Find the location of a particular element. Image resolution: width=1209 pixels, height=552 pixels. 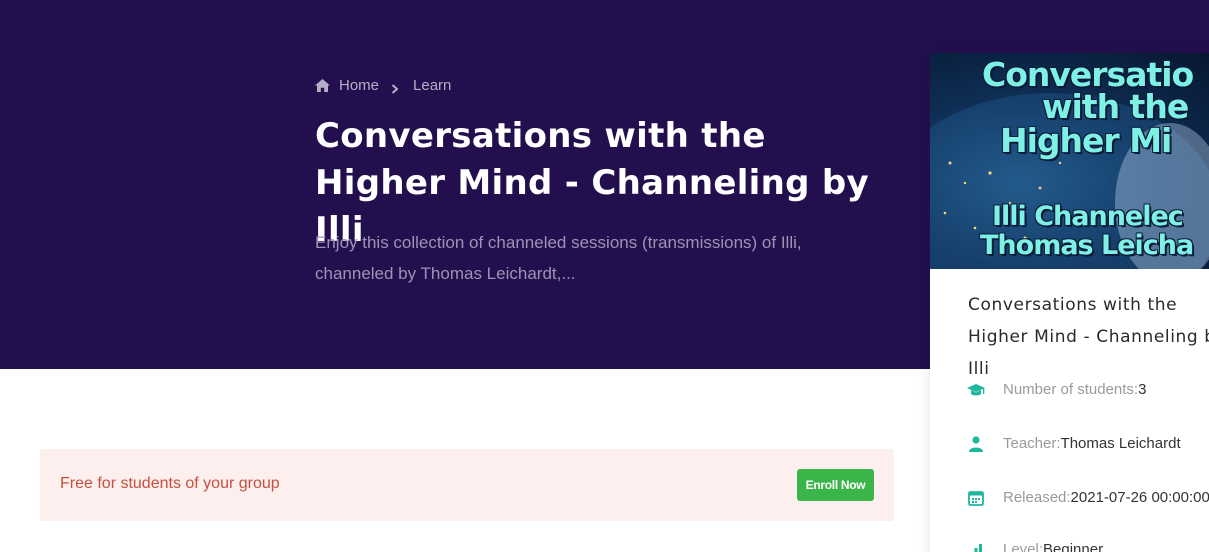

user-icon is located at coordinates (976, 443).